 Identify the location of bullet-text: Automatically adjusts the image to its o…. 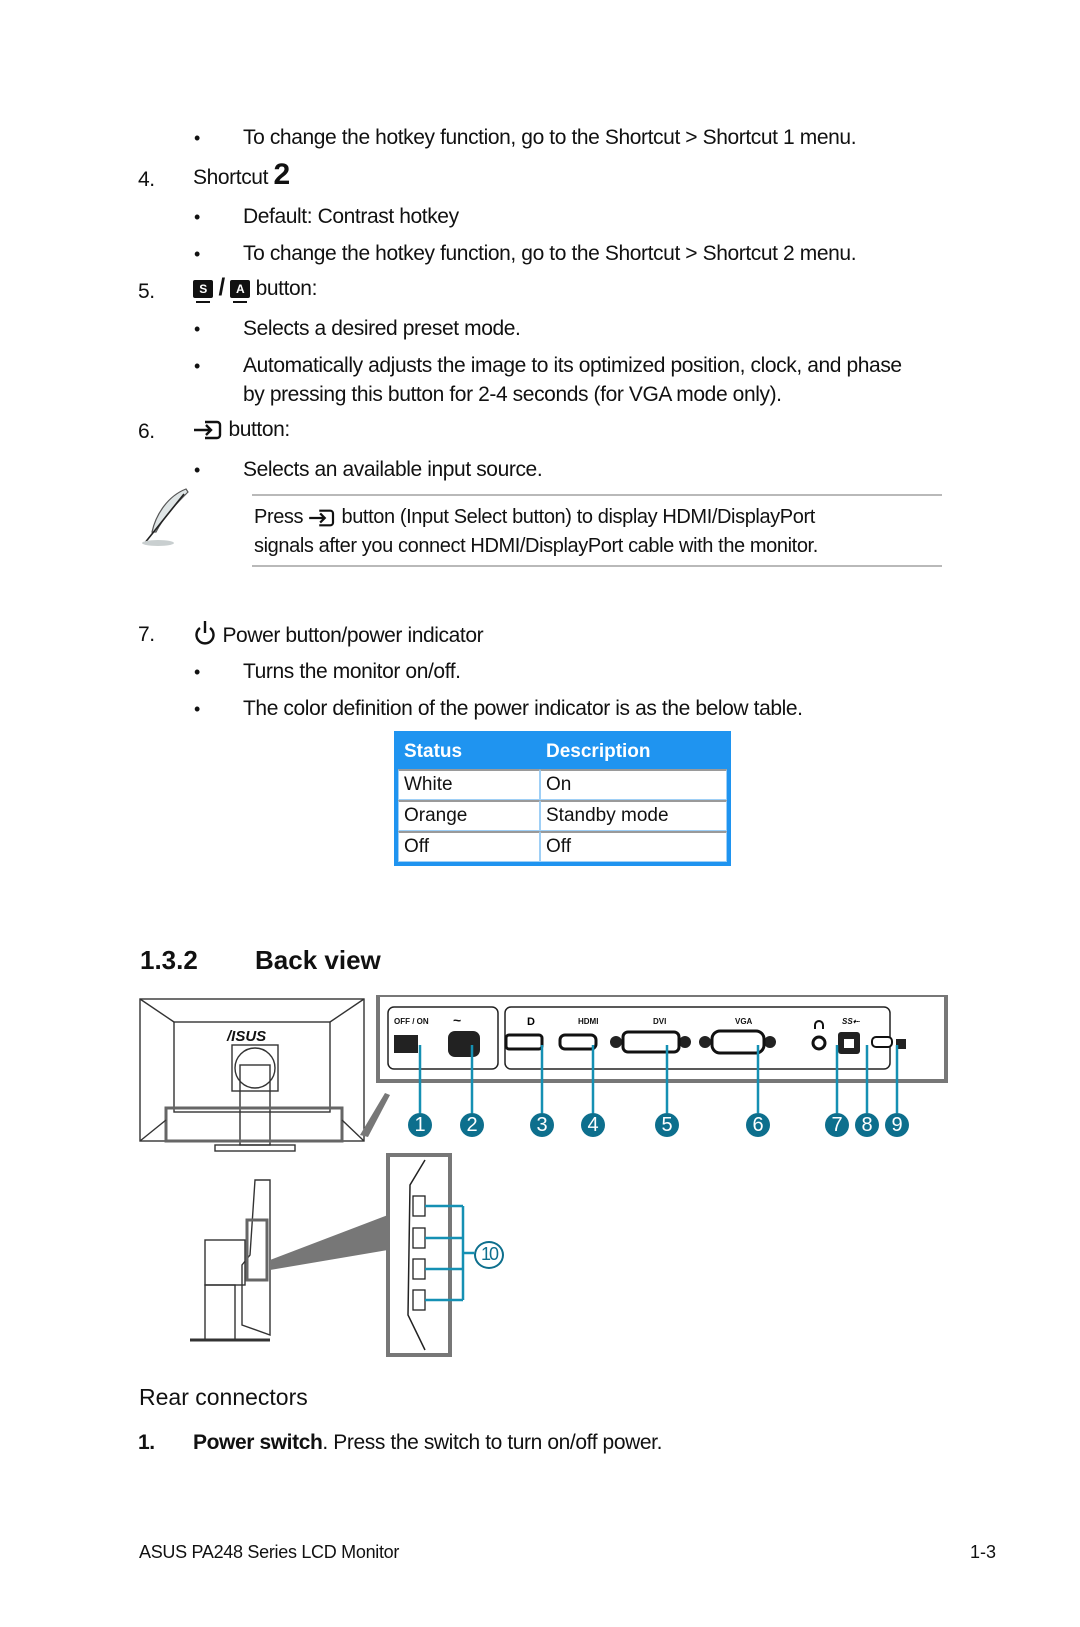
(572, 365).